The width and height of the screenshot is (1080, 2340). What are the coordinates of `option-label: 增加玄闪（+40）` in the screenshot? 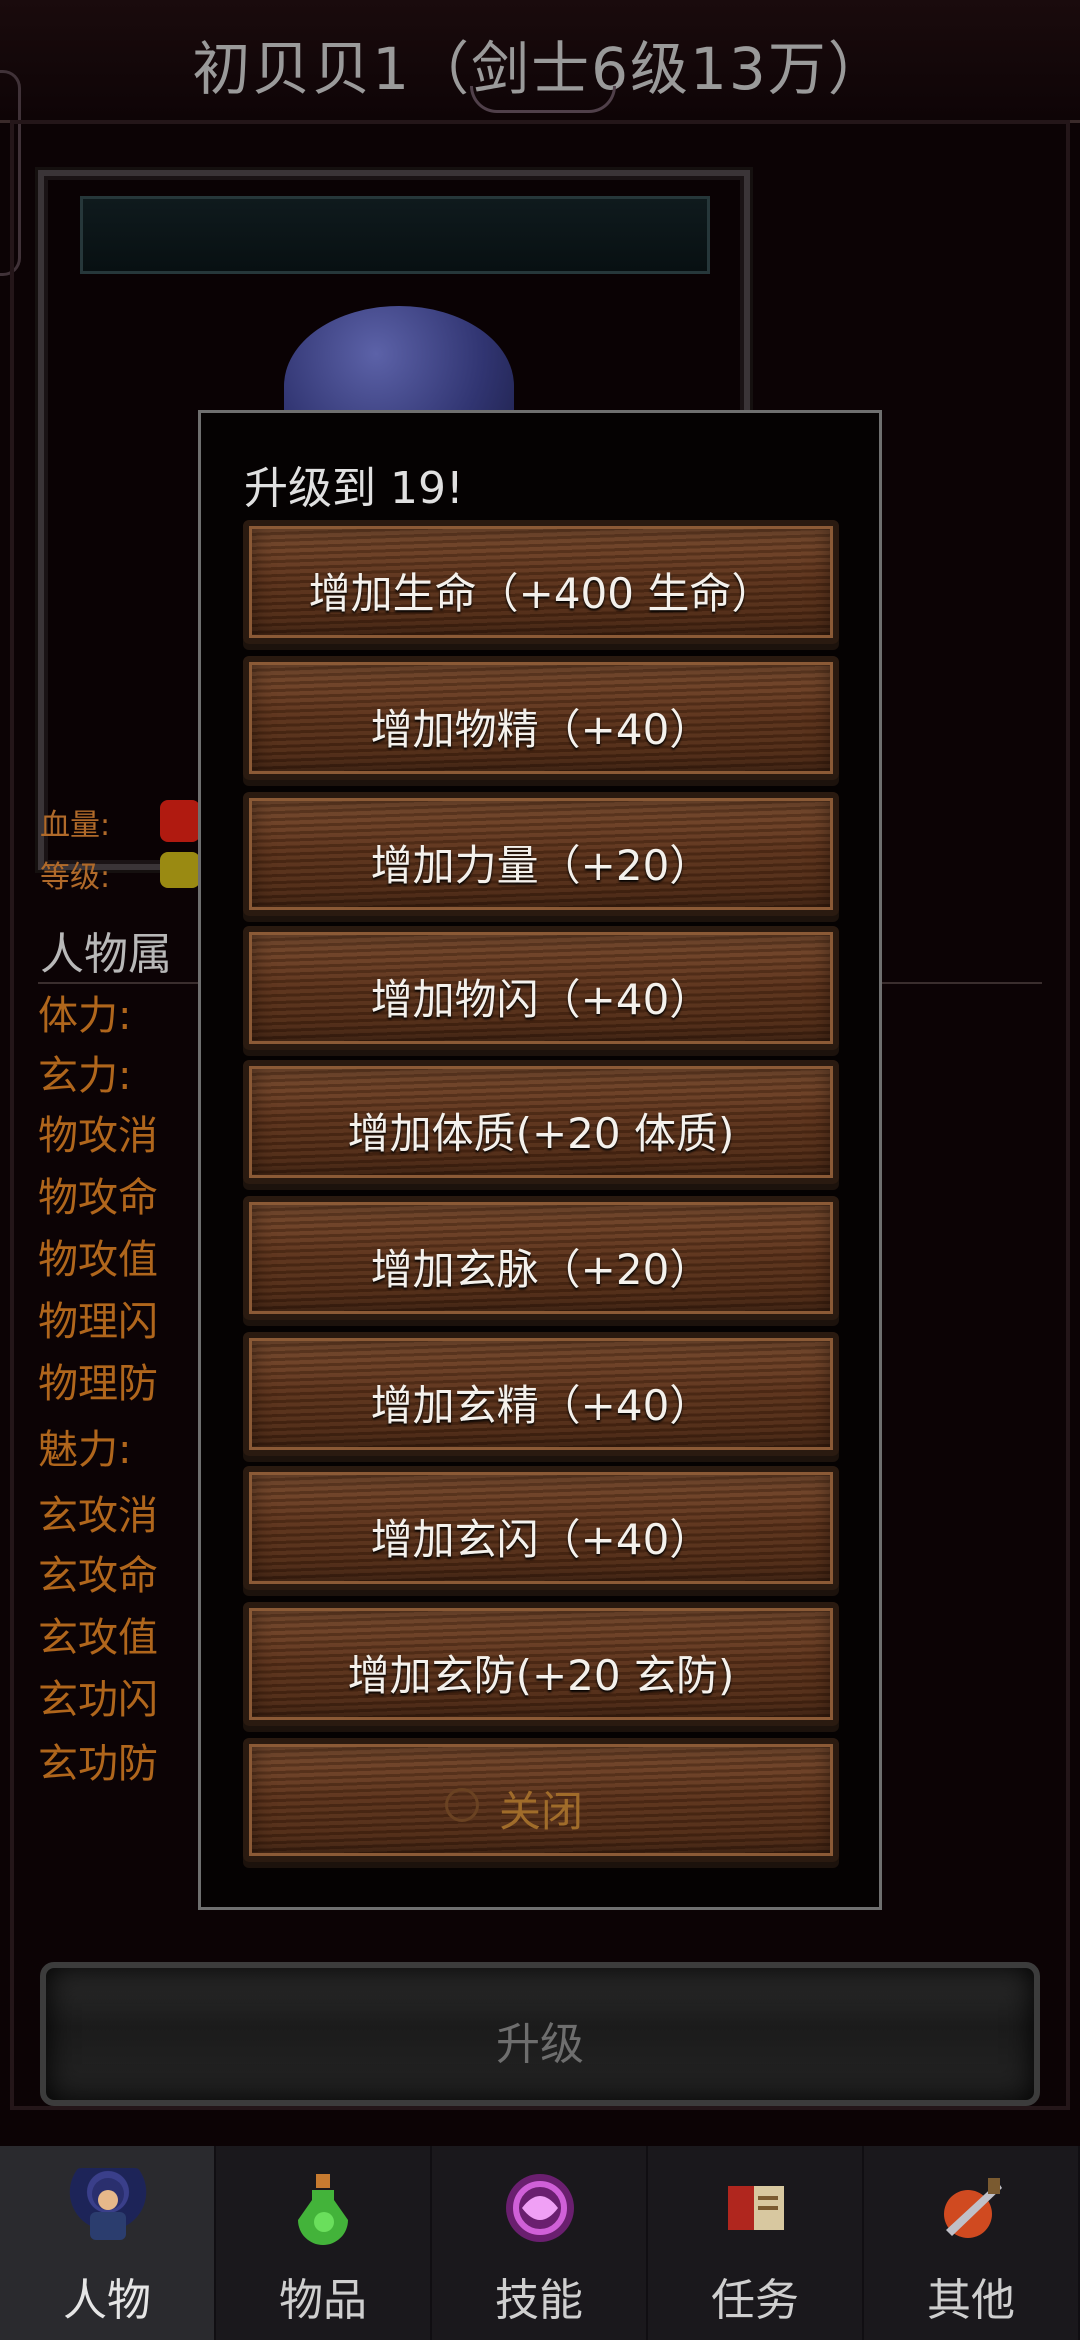 It's located at (541, 1539).